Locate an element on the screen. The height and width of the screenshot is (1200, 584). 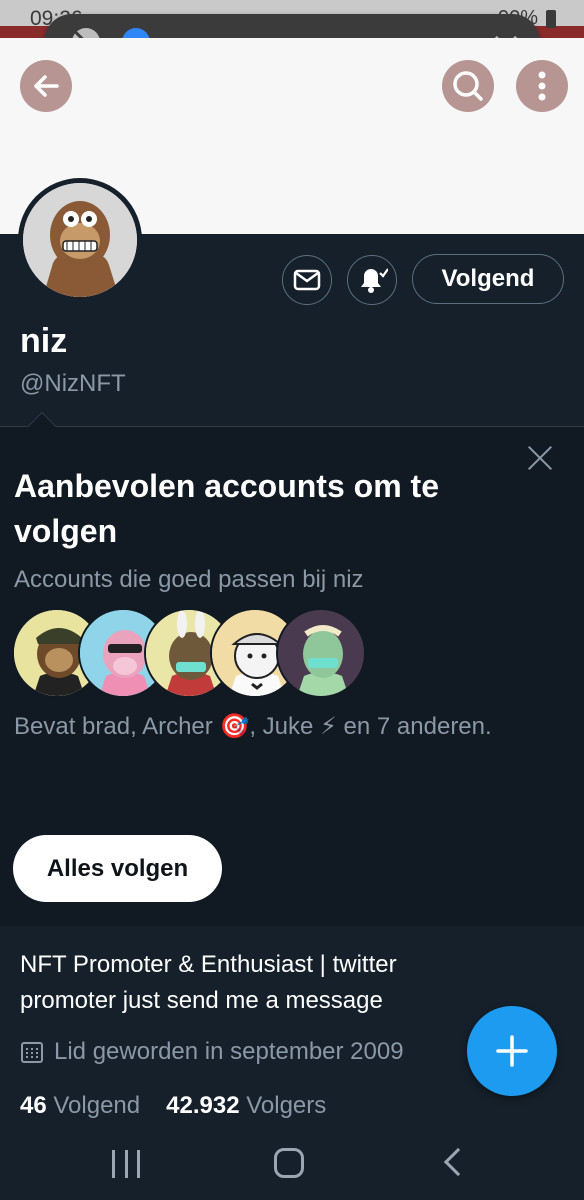
followers-stat: 42.932 Volgers is located at coordinates (246, 1106).